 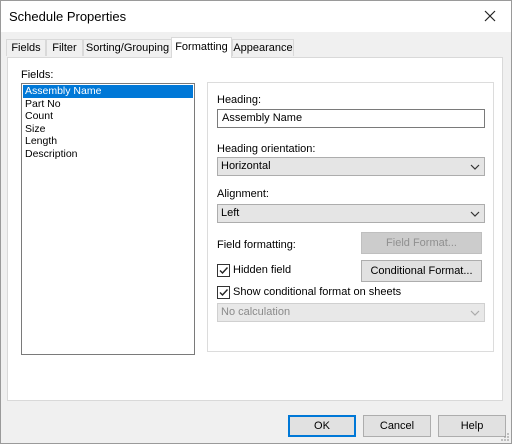 I want to click on list-item: Length, so click(x=108, y=141).